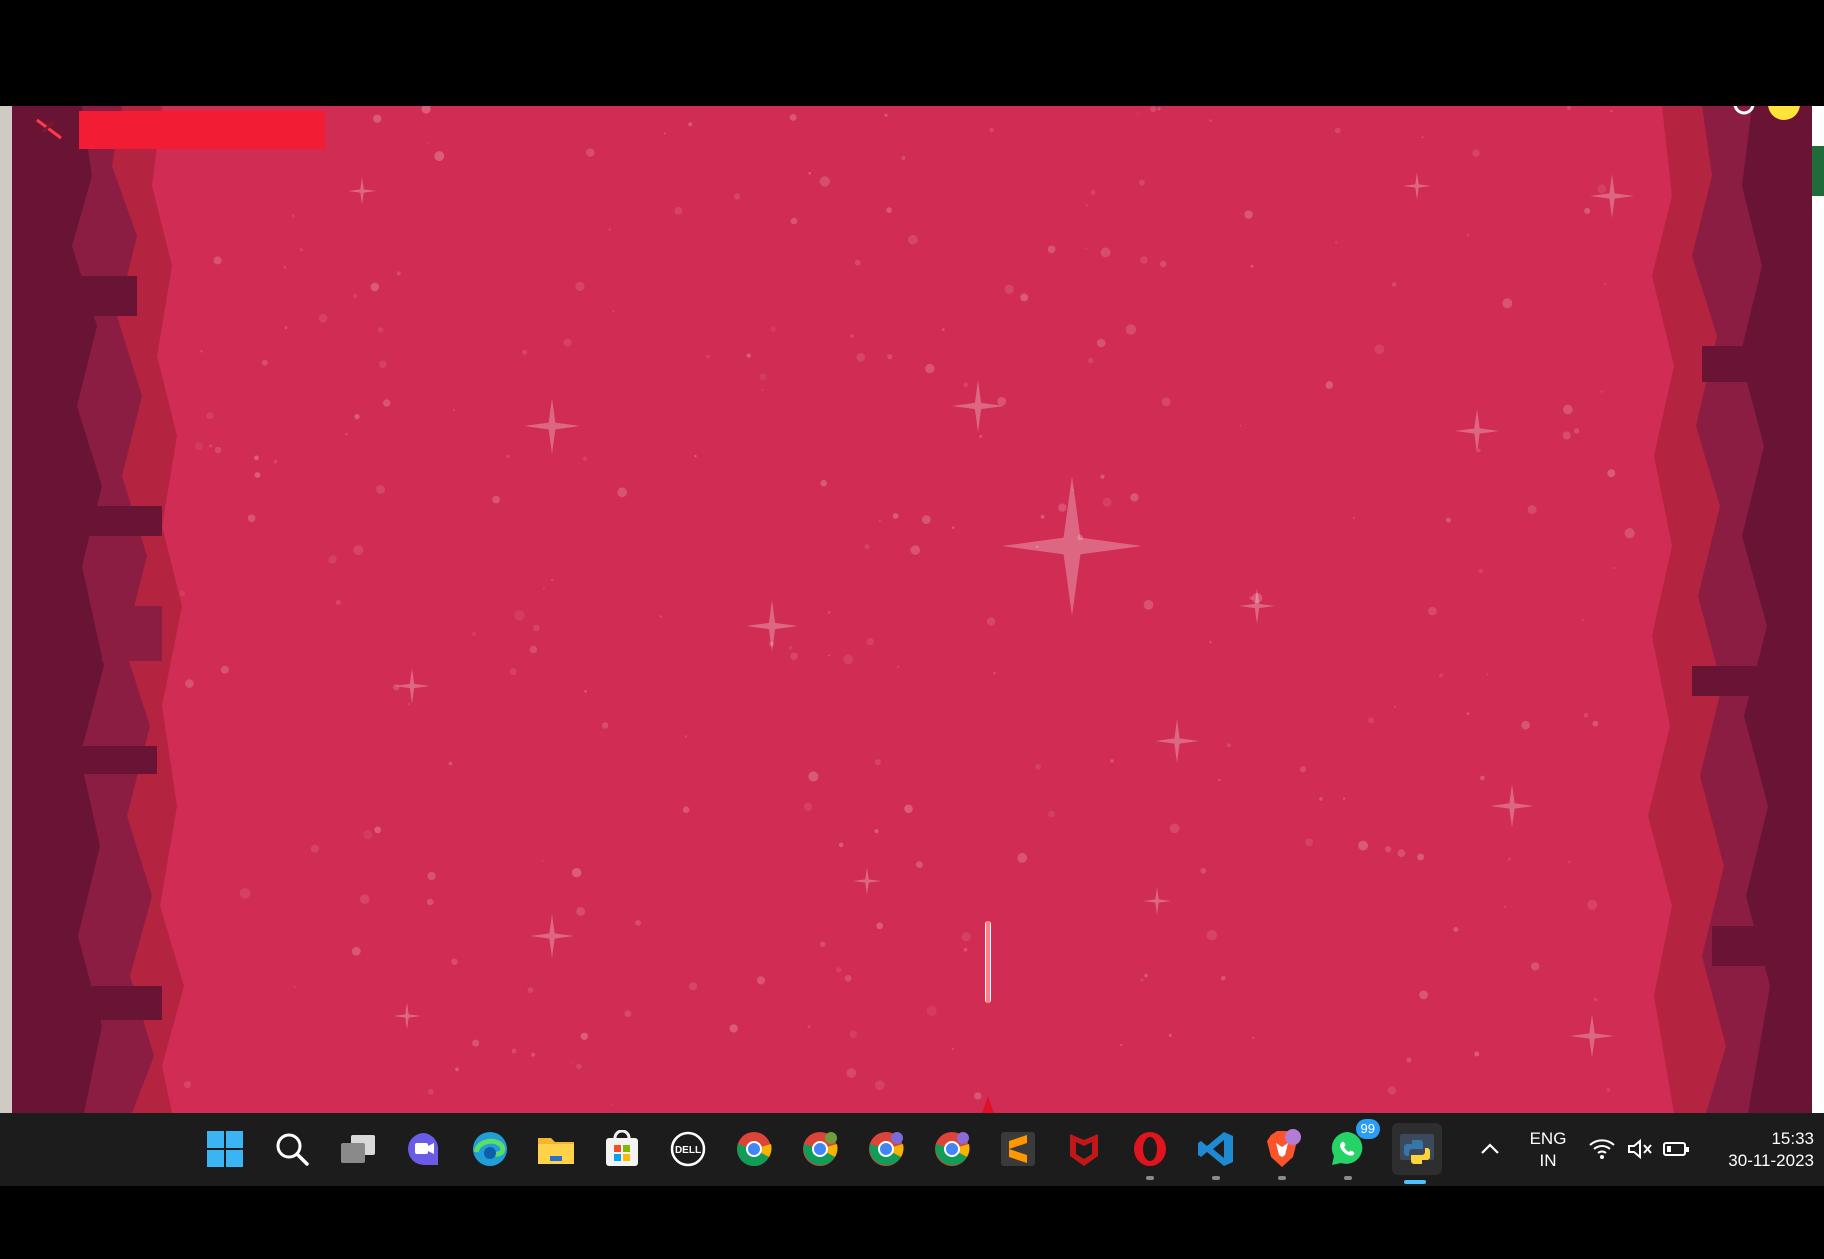 This screenshot has width=1824, height=1259. What do you see at coordinates (1818, 609) in the screenshot?
I see `background-window-right-edge` at bounding box center [1818, 609].